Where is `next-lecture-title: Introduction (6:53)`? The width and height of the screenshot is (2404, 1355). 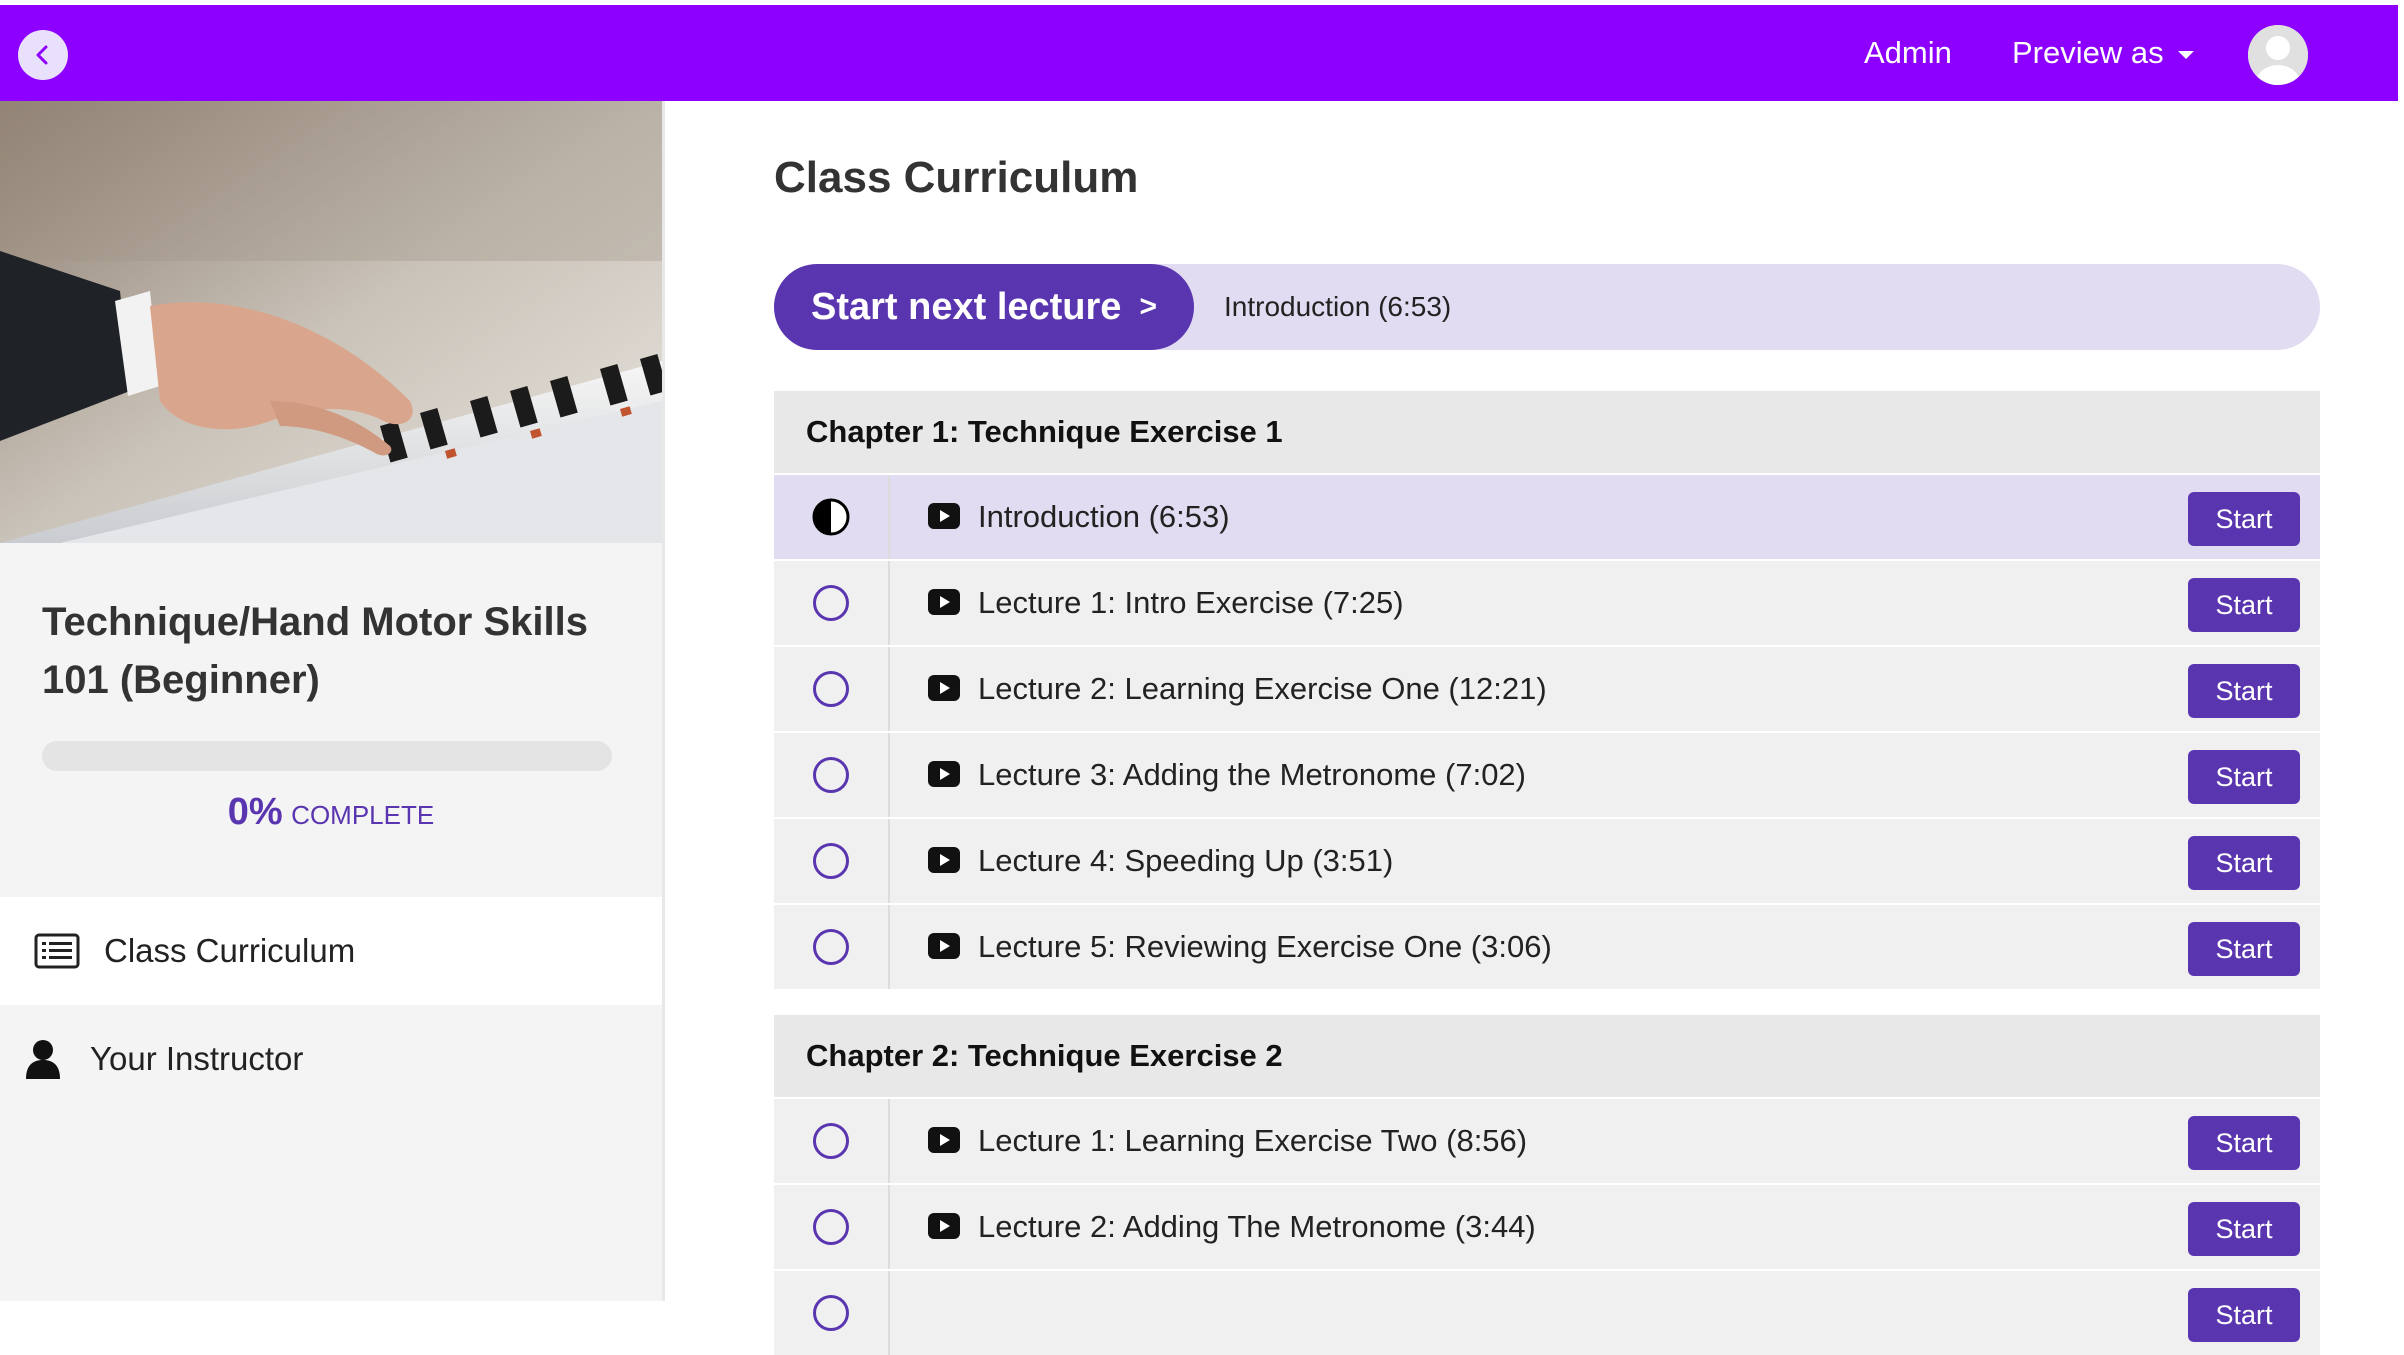 next-lecture-title: Introduction (6:53) is located at coordinates (1338, 306).